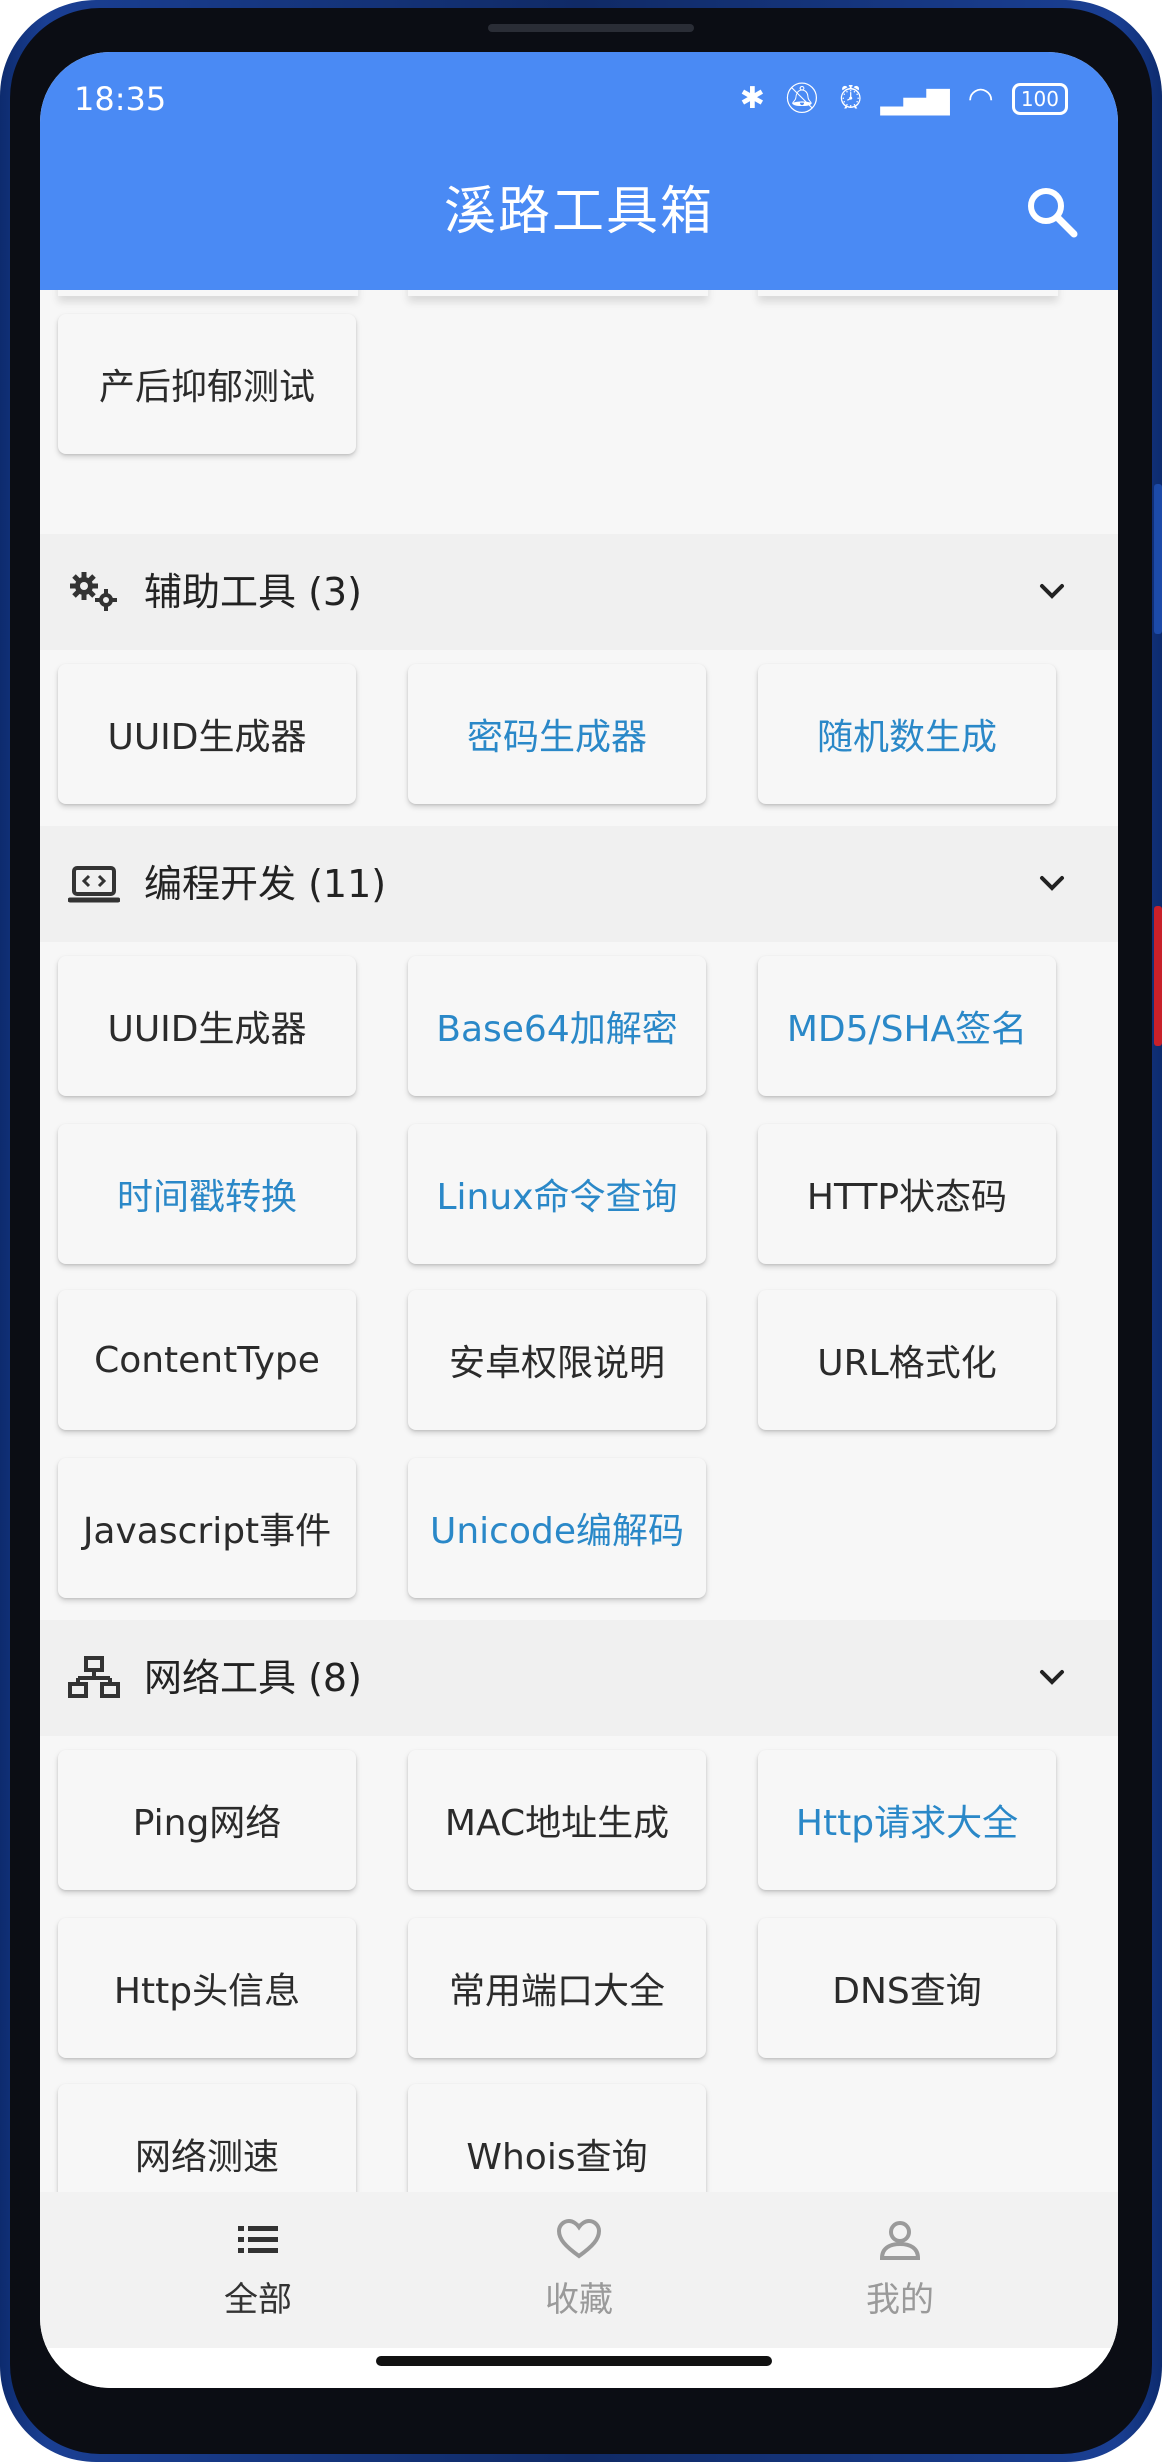 The height and width of the screenshot is (2462, 1162). Describe the element at coordinates (801, 98) in the screenshot. I see `mute-icon: 🔕︎` at that location.